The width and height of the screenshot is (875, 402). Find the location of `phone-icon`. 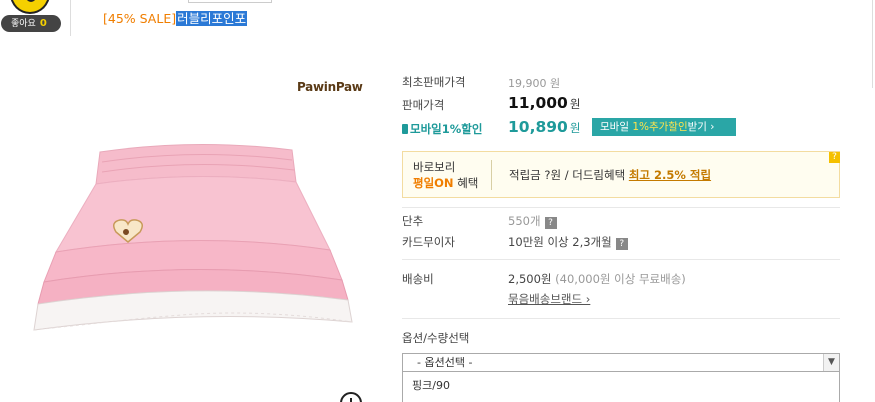

phone-icon is located at coordinates (405, 129).